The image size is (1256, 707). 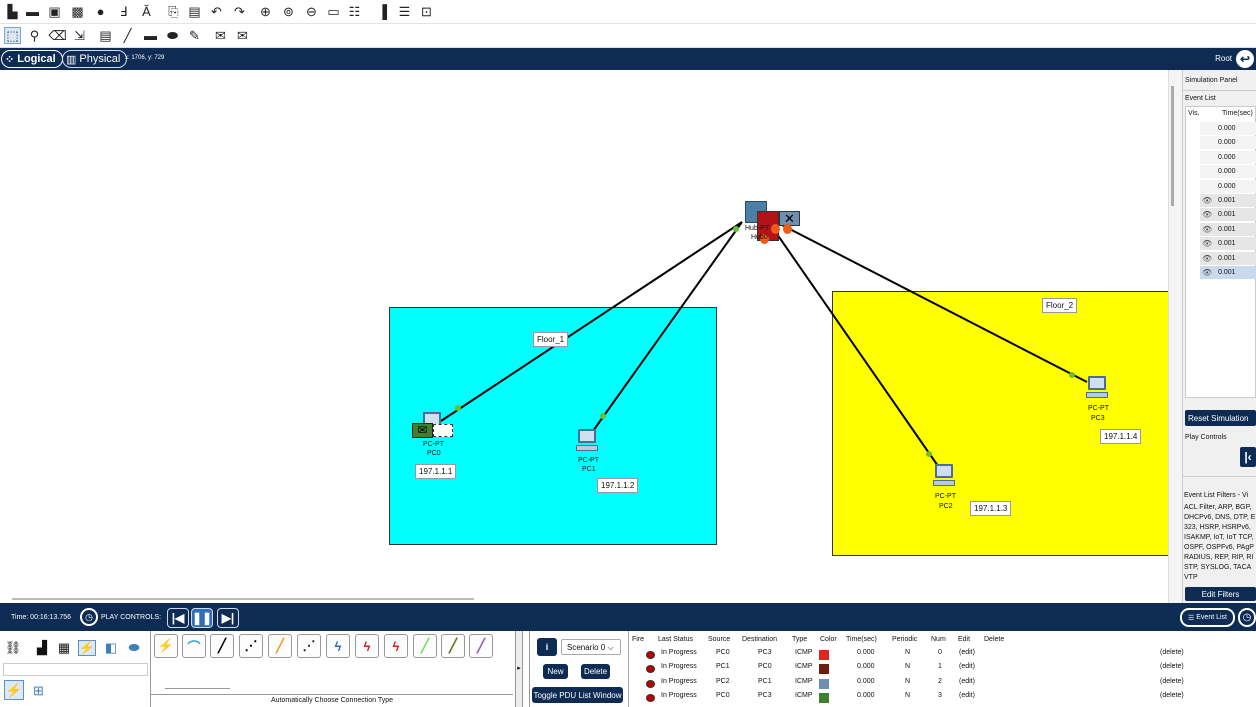 I want to click on step-back-button: |◀, so click(x=178, y=618).